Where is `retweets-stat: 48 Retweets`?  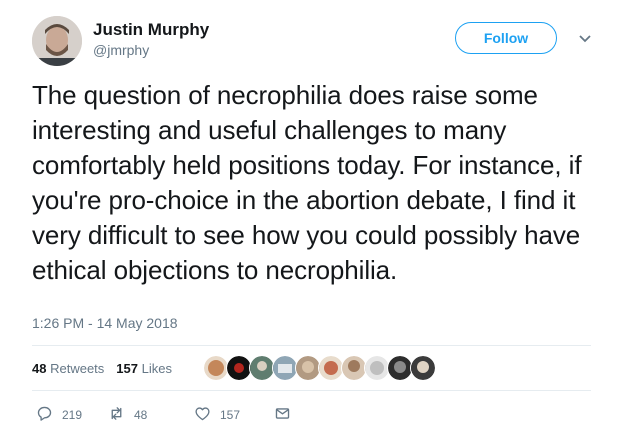
retweets-stat: 48 Retweets is located at coordinates (68, 368).